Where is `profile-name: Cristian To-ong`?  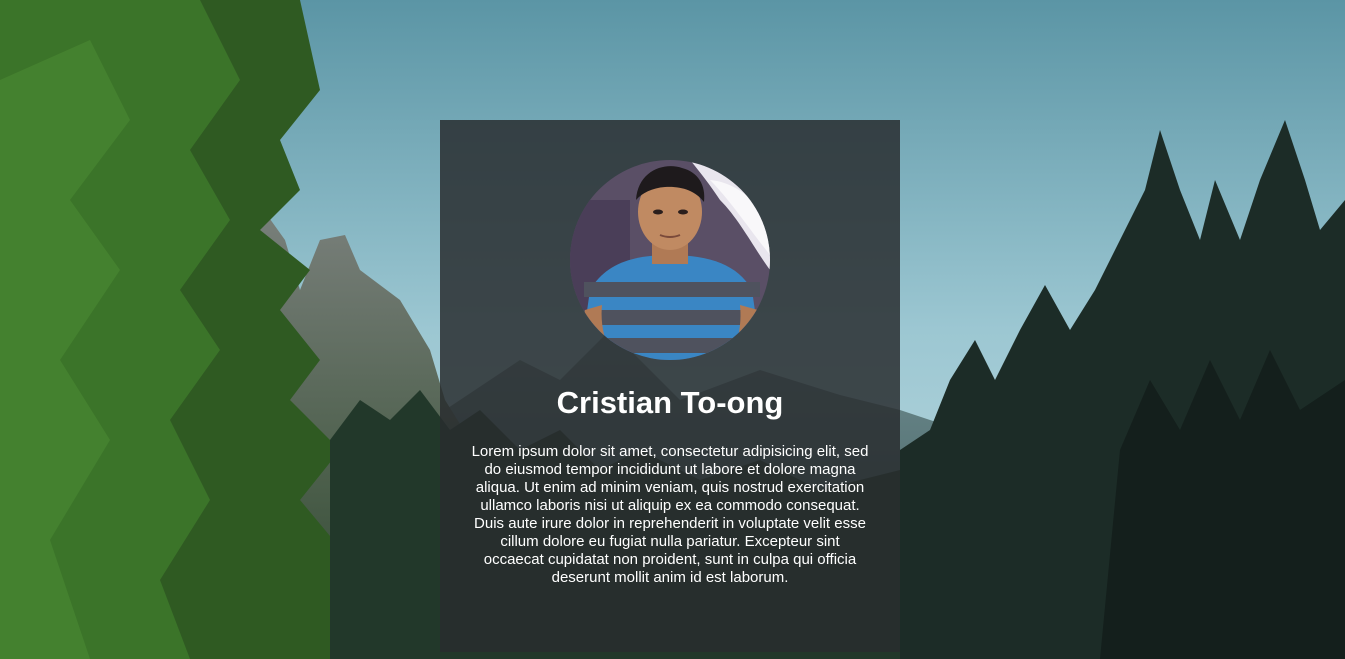
profile-name: Cristian To-ong is located at coordinates (670, 402).